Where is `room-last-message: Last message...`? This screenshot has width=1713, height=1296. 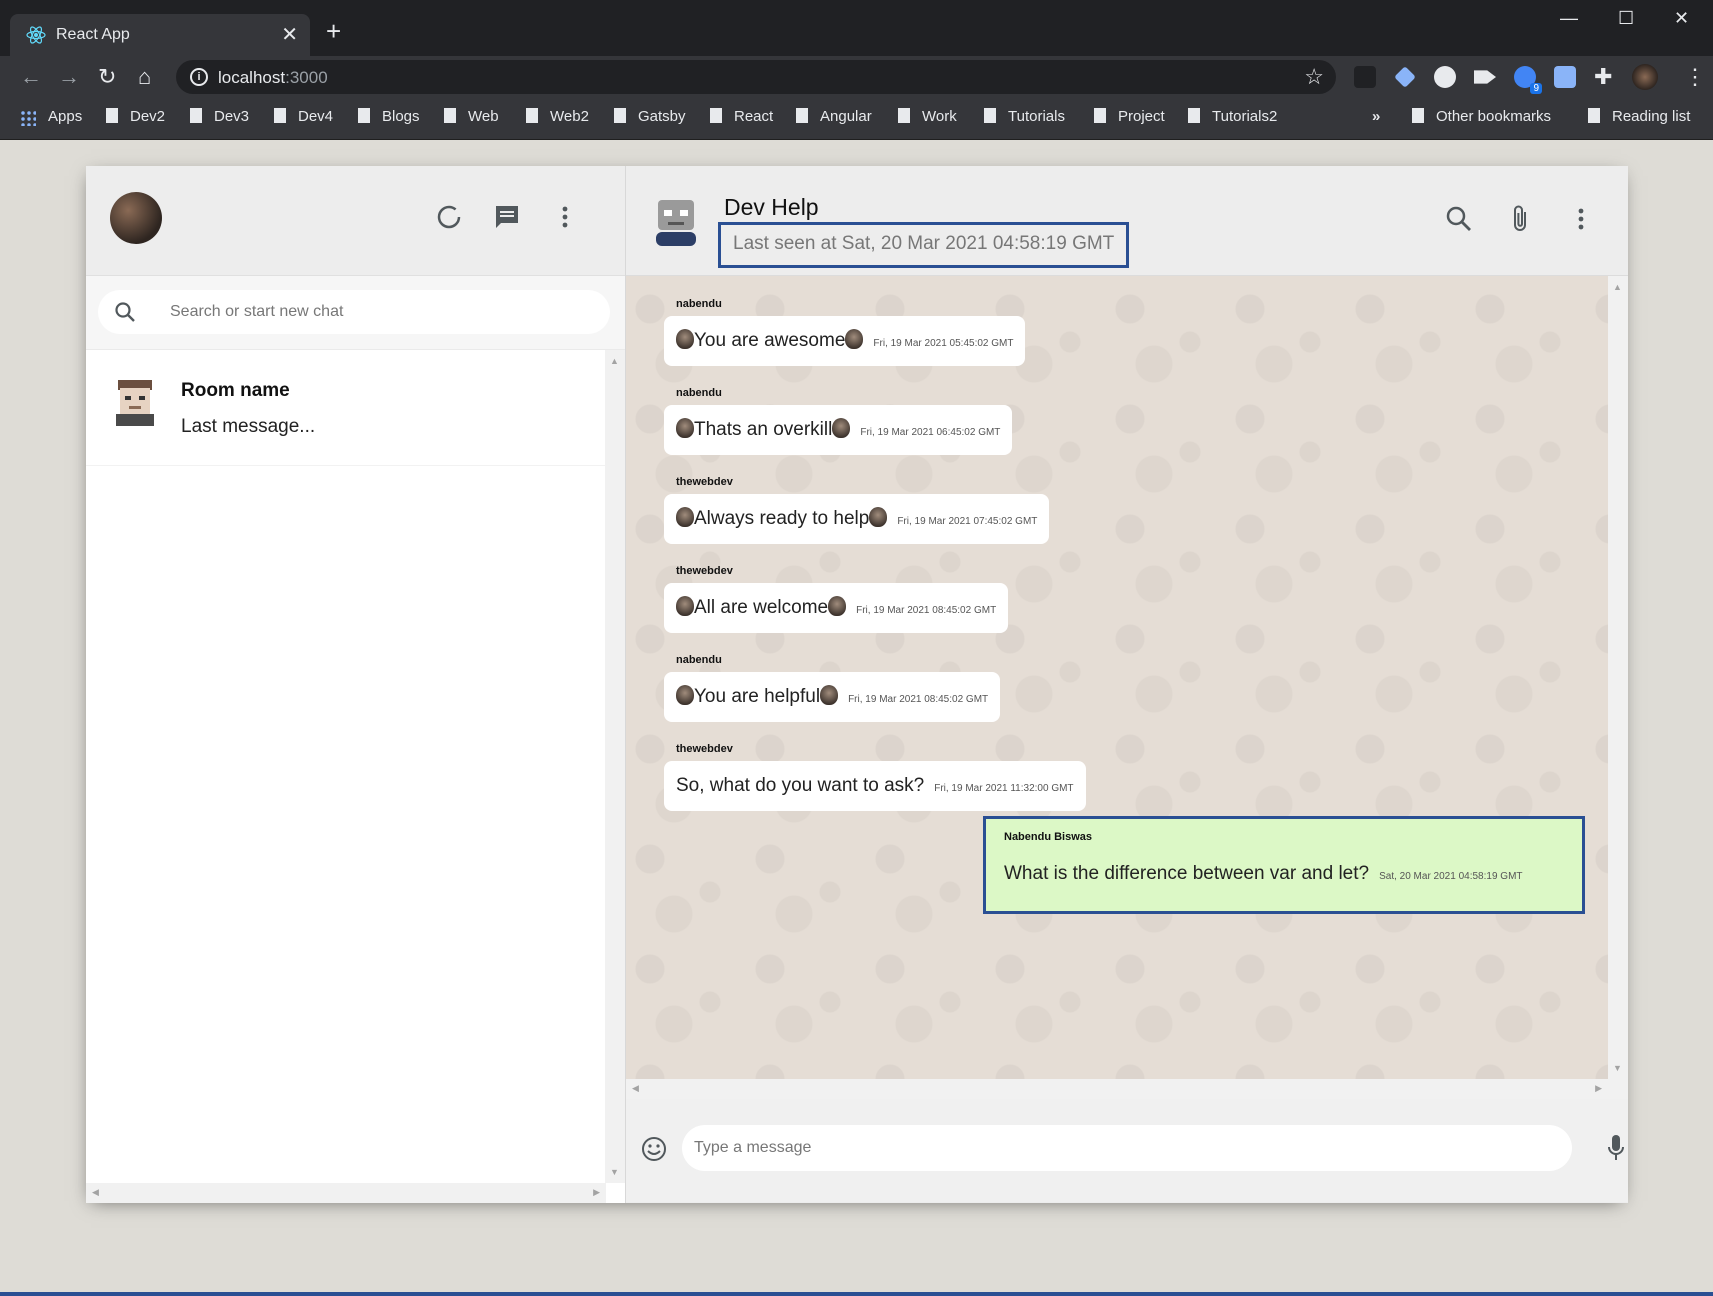 room-last-message: Last message... is located at coordinates (248, 426).